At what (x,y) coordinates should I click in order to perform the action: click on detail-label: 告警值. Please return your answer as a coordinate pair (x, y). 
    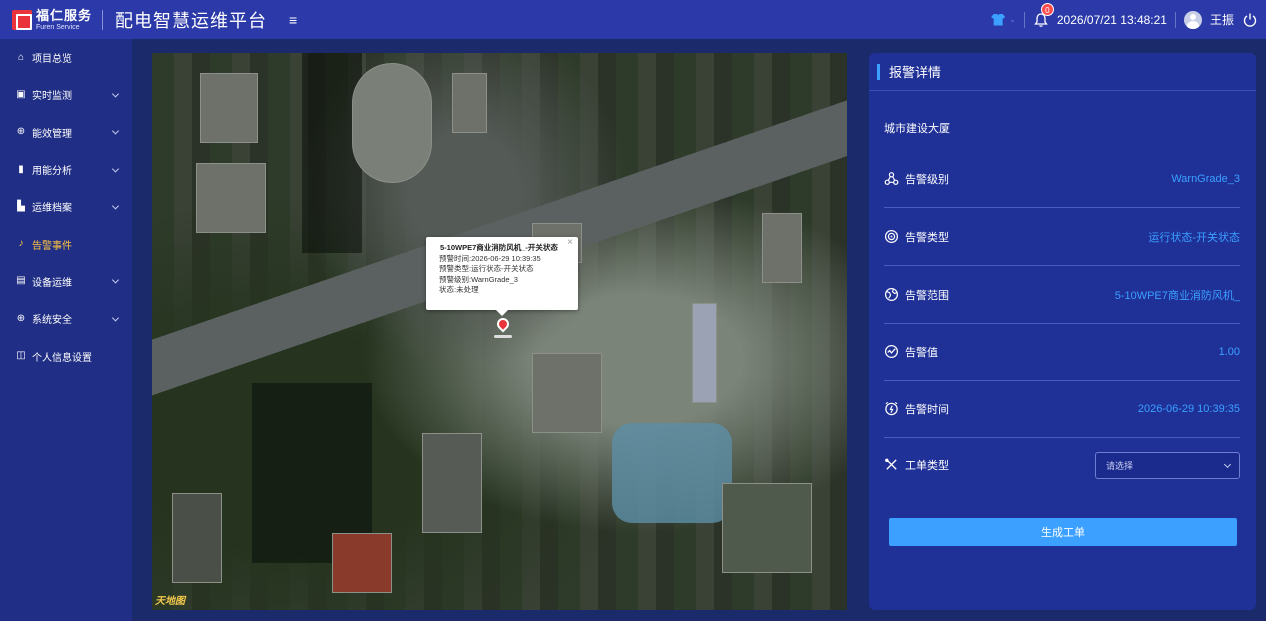
    Looking at the image, I should click on (921, 352).